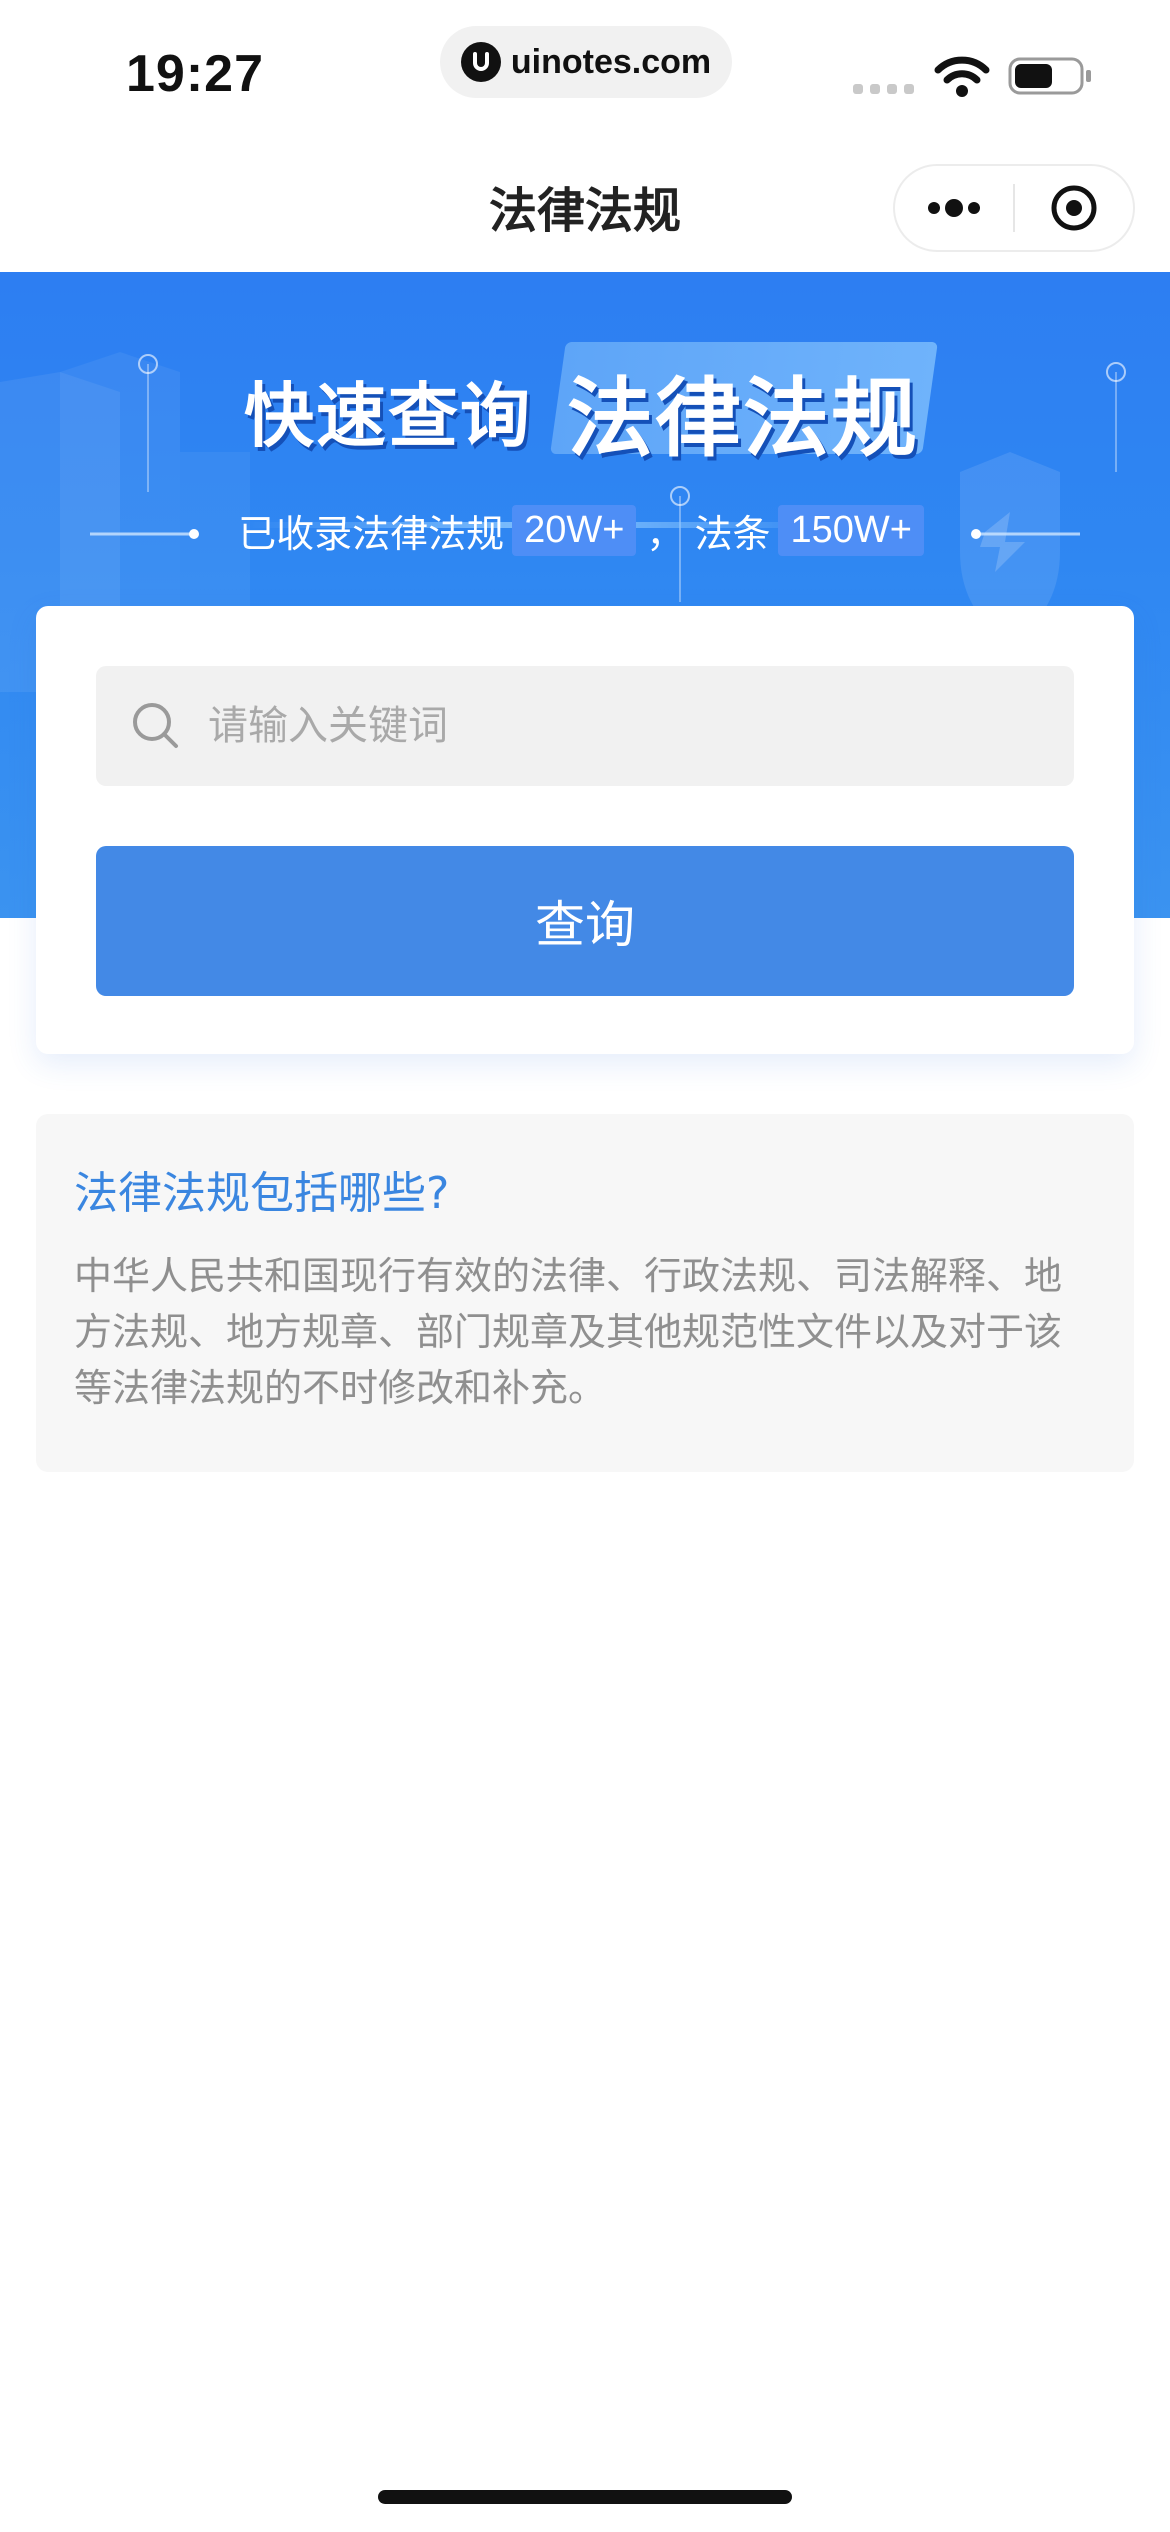 Image resolution: width=1170 pixels, height=2532 pixels. What do you see at coordinates (743, 419) in the screenshot?
I see `headline-right: 法律法规` at bounding box center [743, 419].